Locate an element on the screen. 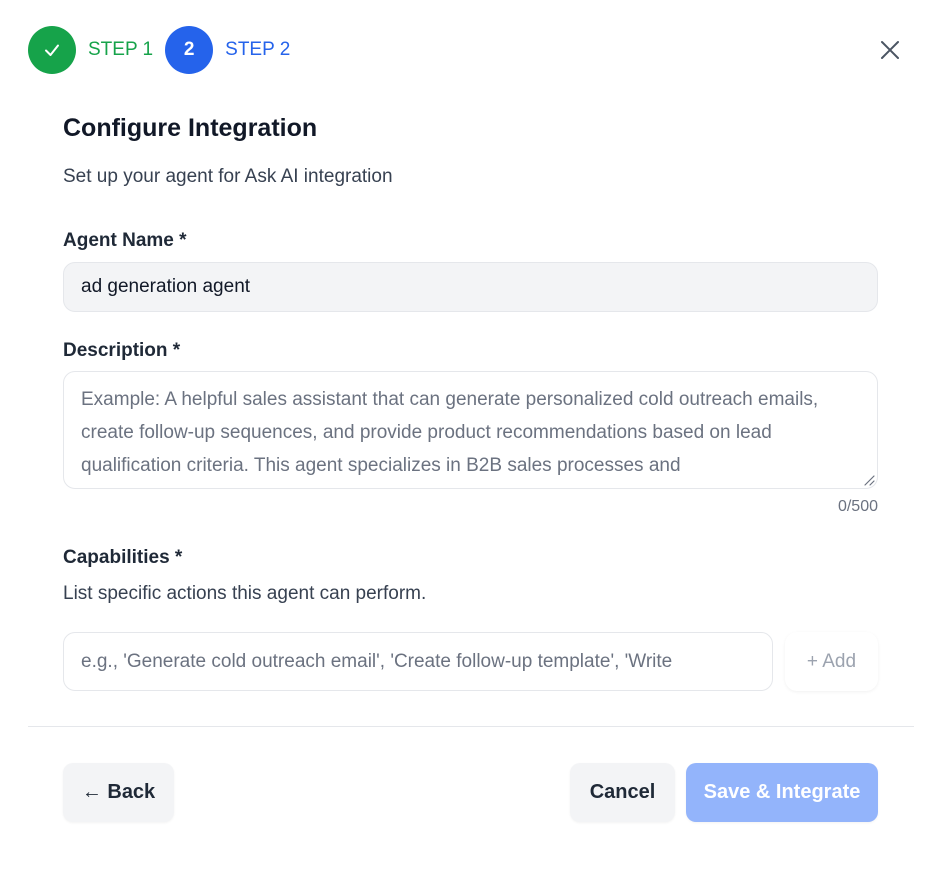  close-button is located at coordinates (890, 50).